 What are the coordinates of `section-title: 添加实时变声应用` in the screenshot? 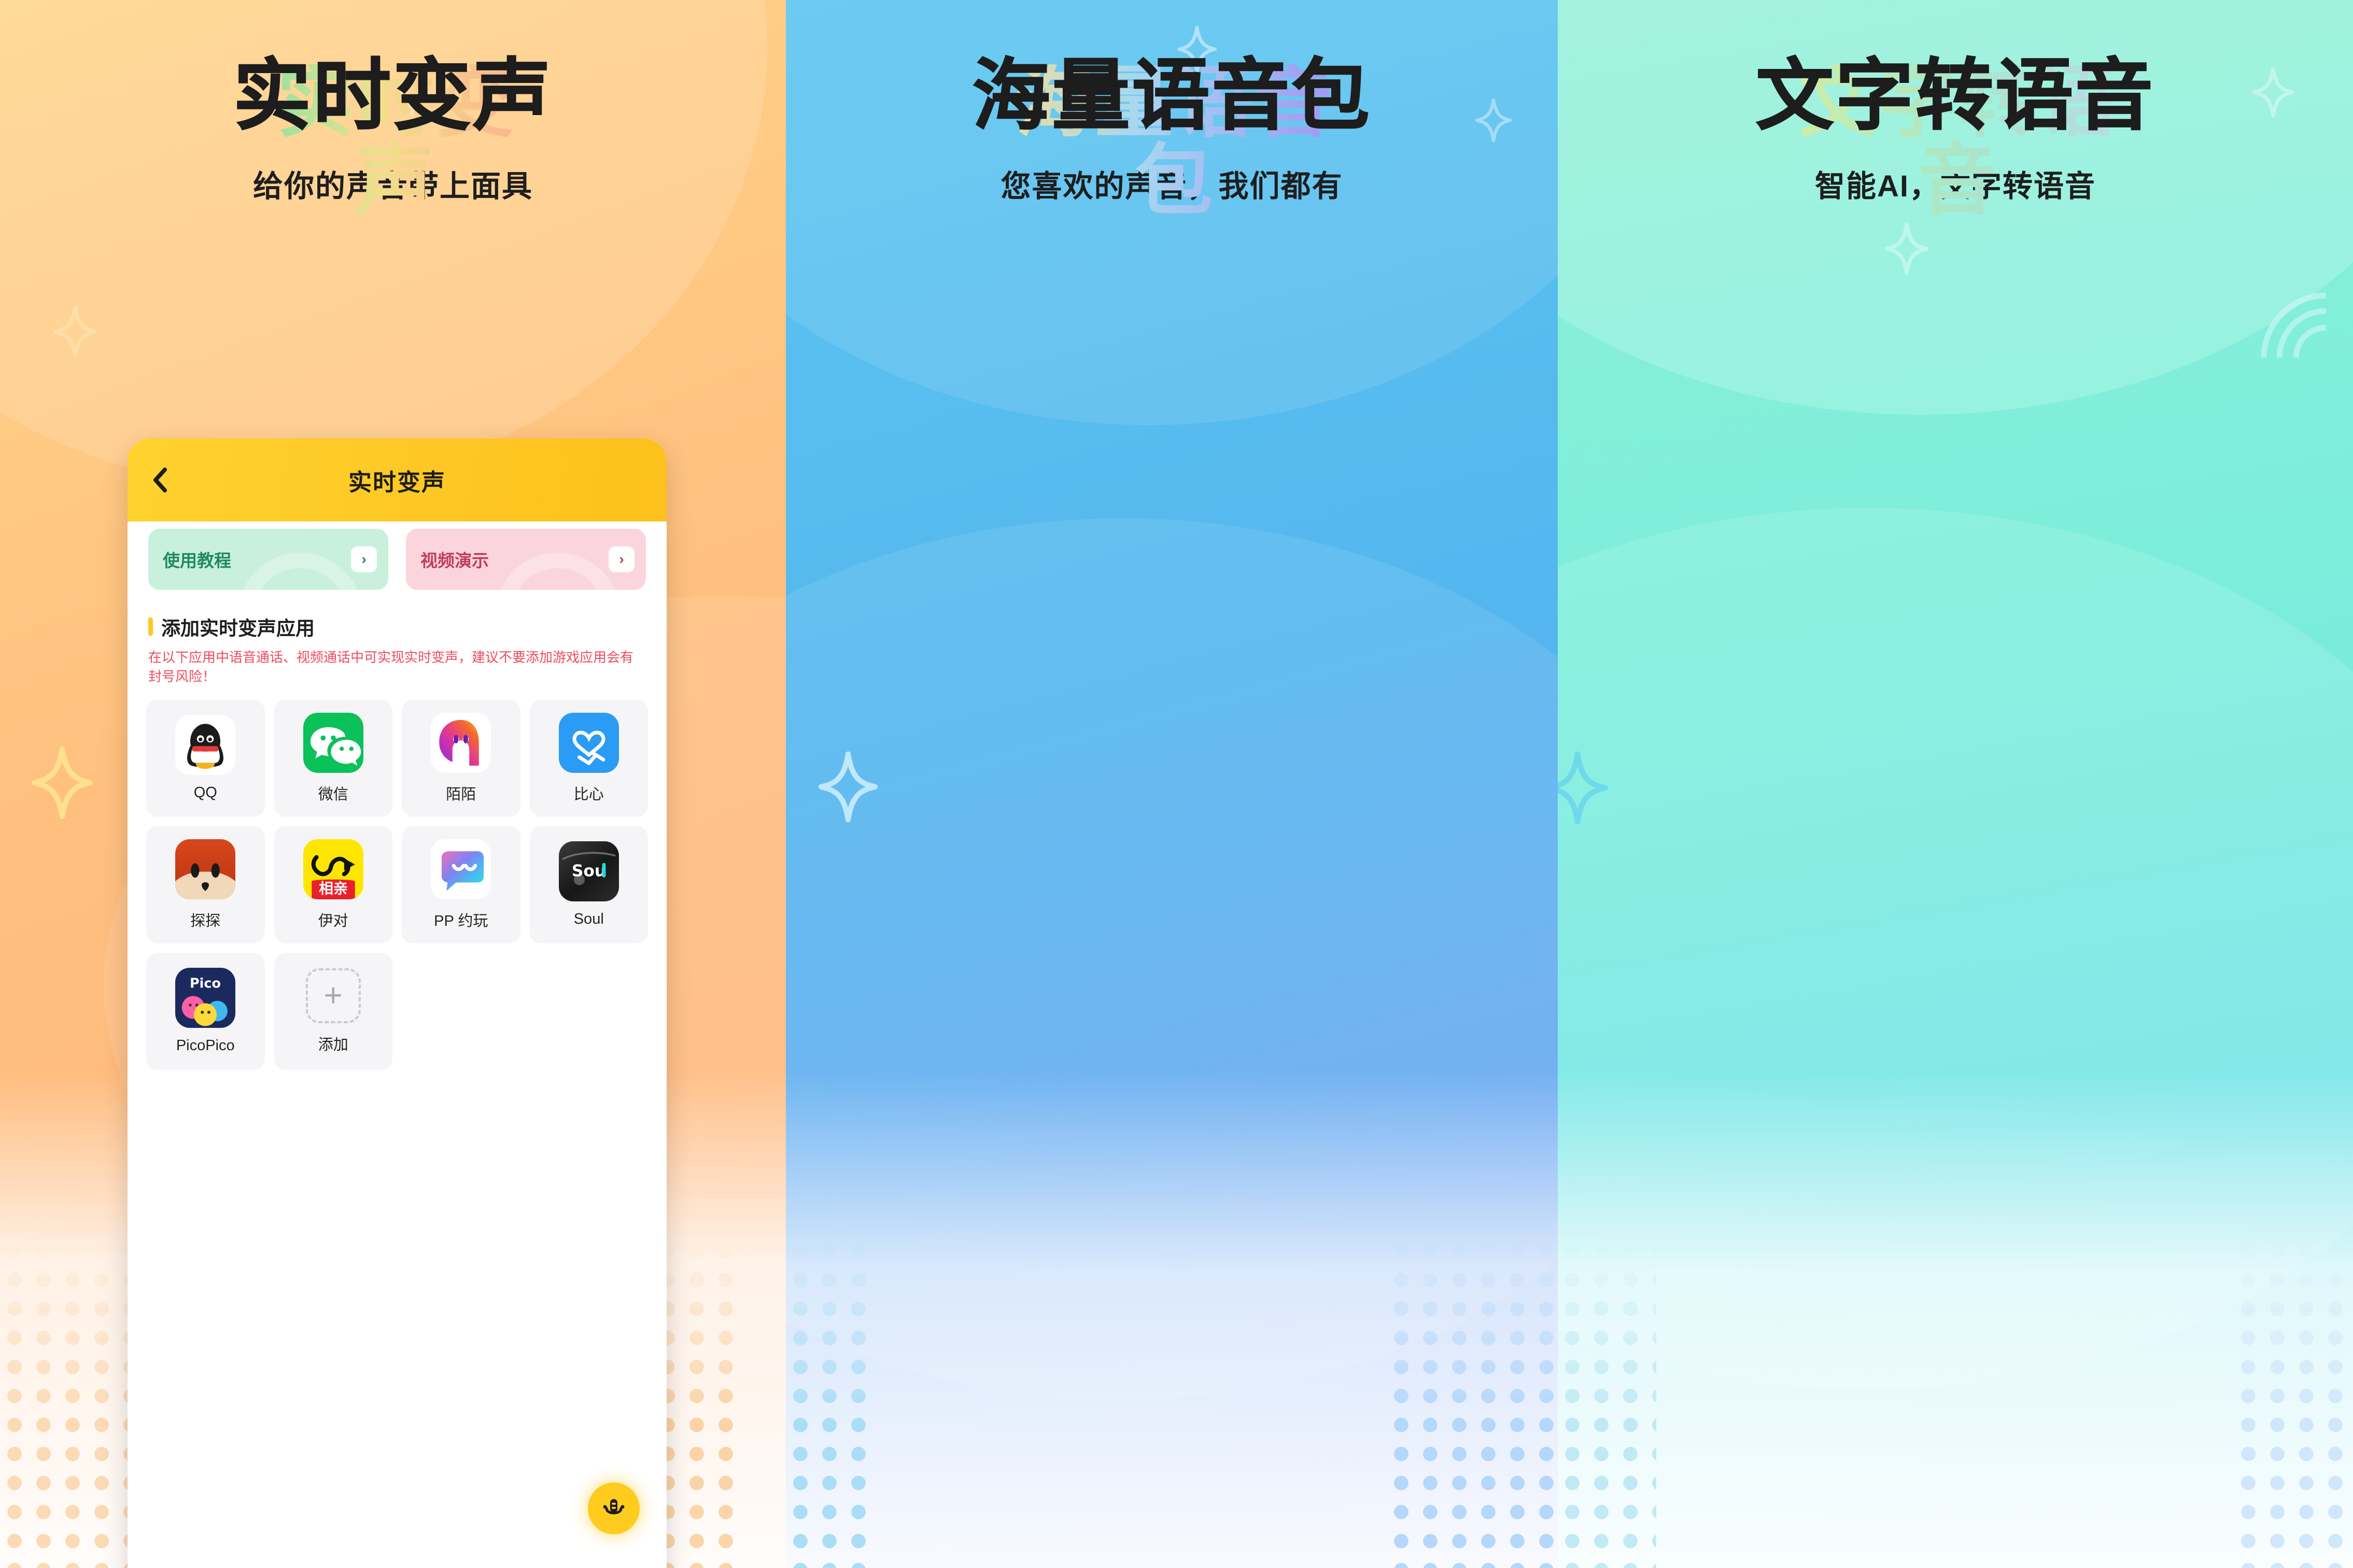 It's located at (238, 628).